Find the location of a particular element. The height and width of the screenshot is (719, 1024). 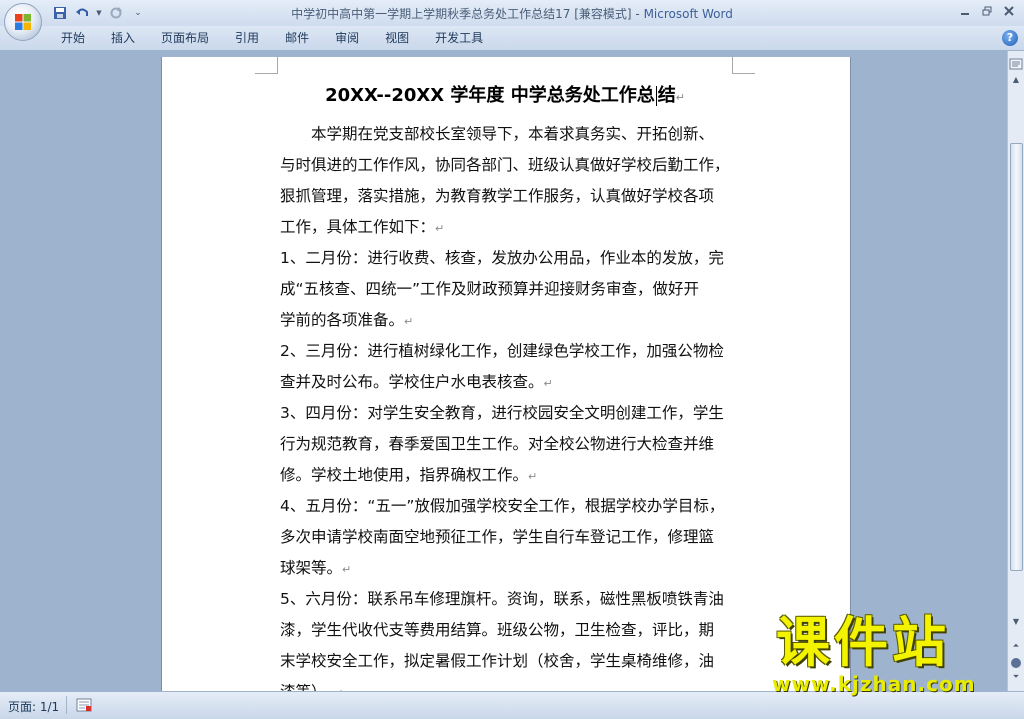

text-line: 与时俱进的工作作风，协同各部门、班级认真做好学校后勤工作， is located at coordinates (505, 165).